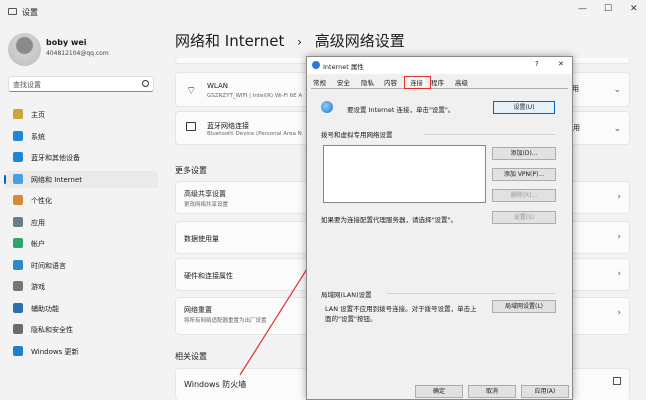  I want to click on card-subtitle: 将所有网络适配器重置为出厂设置, so click(225, 321).